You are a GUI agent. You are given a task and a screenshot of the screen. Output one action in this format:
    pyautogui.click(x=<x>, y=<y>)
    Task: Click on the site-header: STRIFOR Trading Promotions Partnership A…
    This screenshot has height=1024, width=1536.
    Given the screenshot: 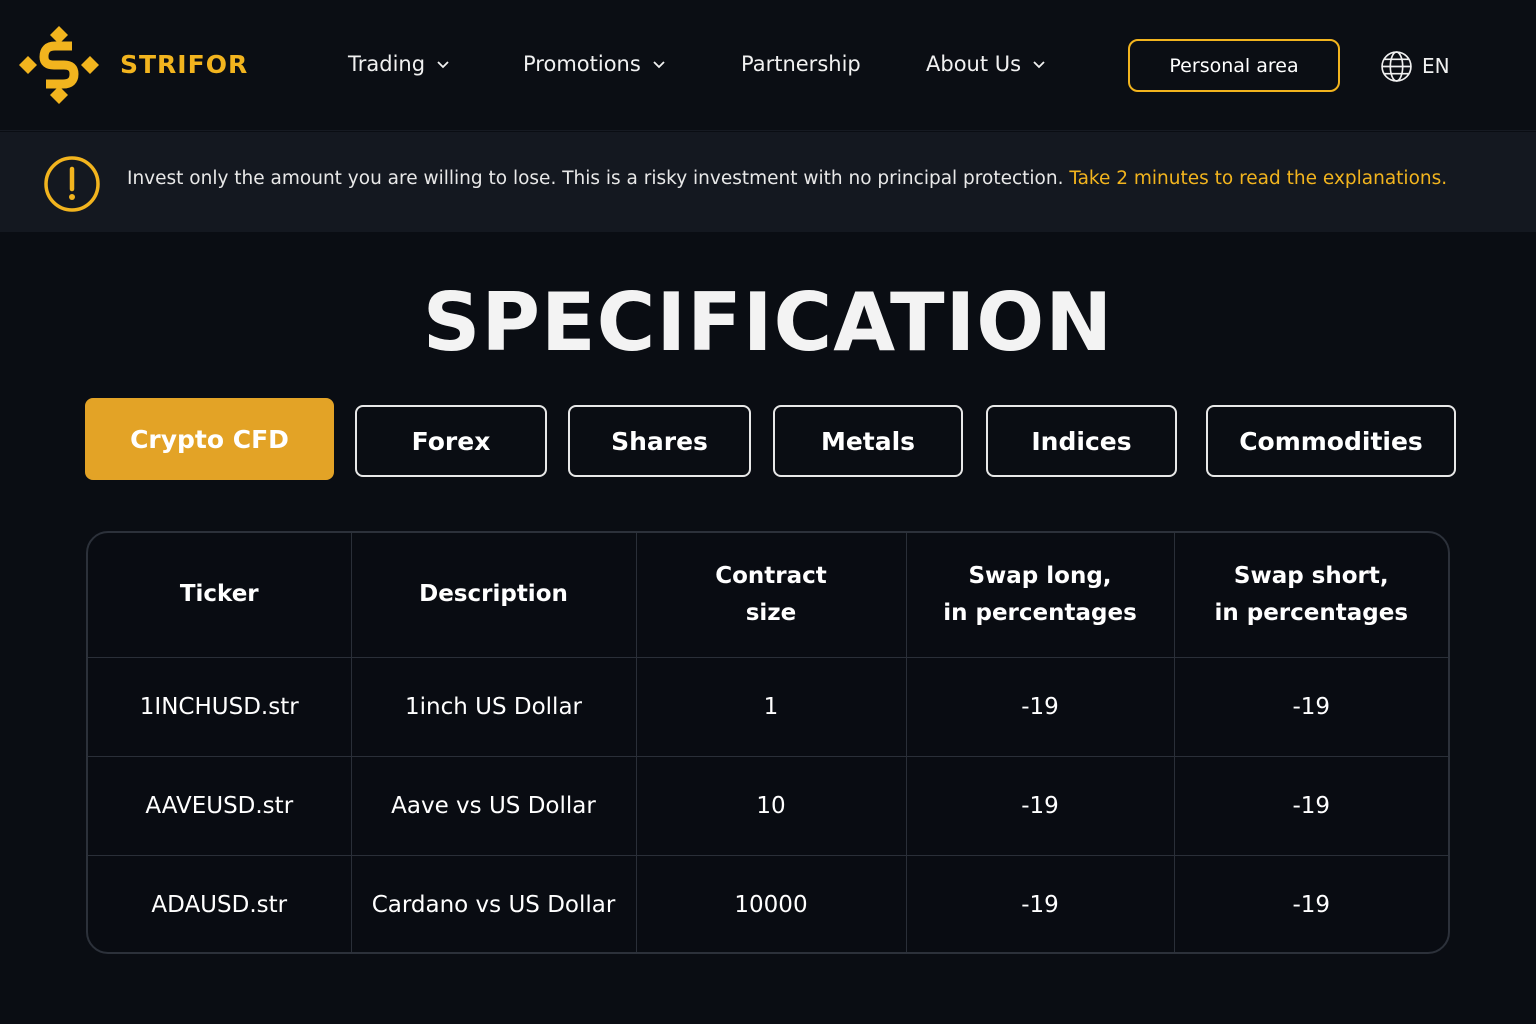 What is the action you would take?
    pyautogui.click(x=768, y=65)
    